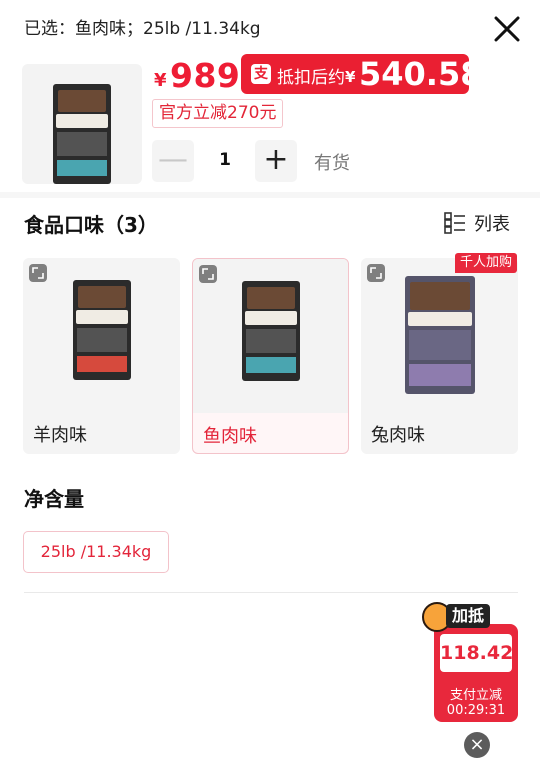 This screenshot has width=540, height=769. What do you see at coordinates (54, 499) in the screenshot?
I see `weight-section-title: 净含量` at bounding box center [54, 499].